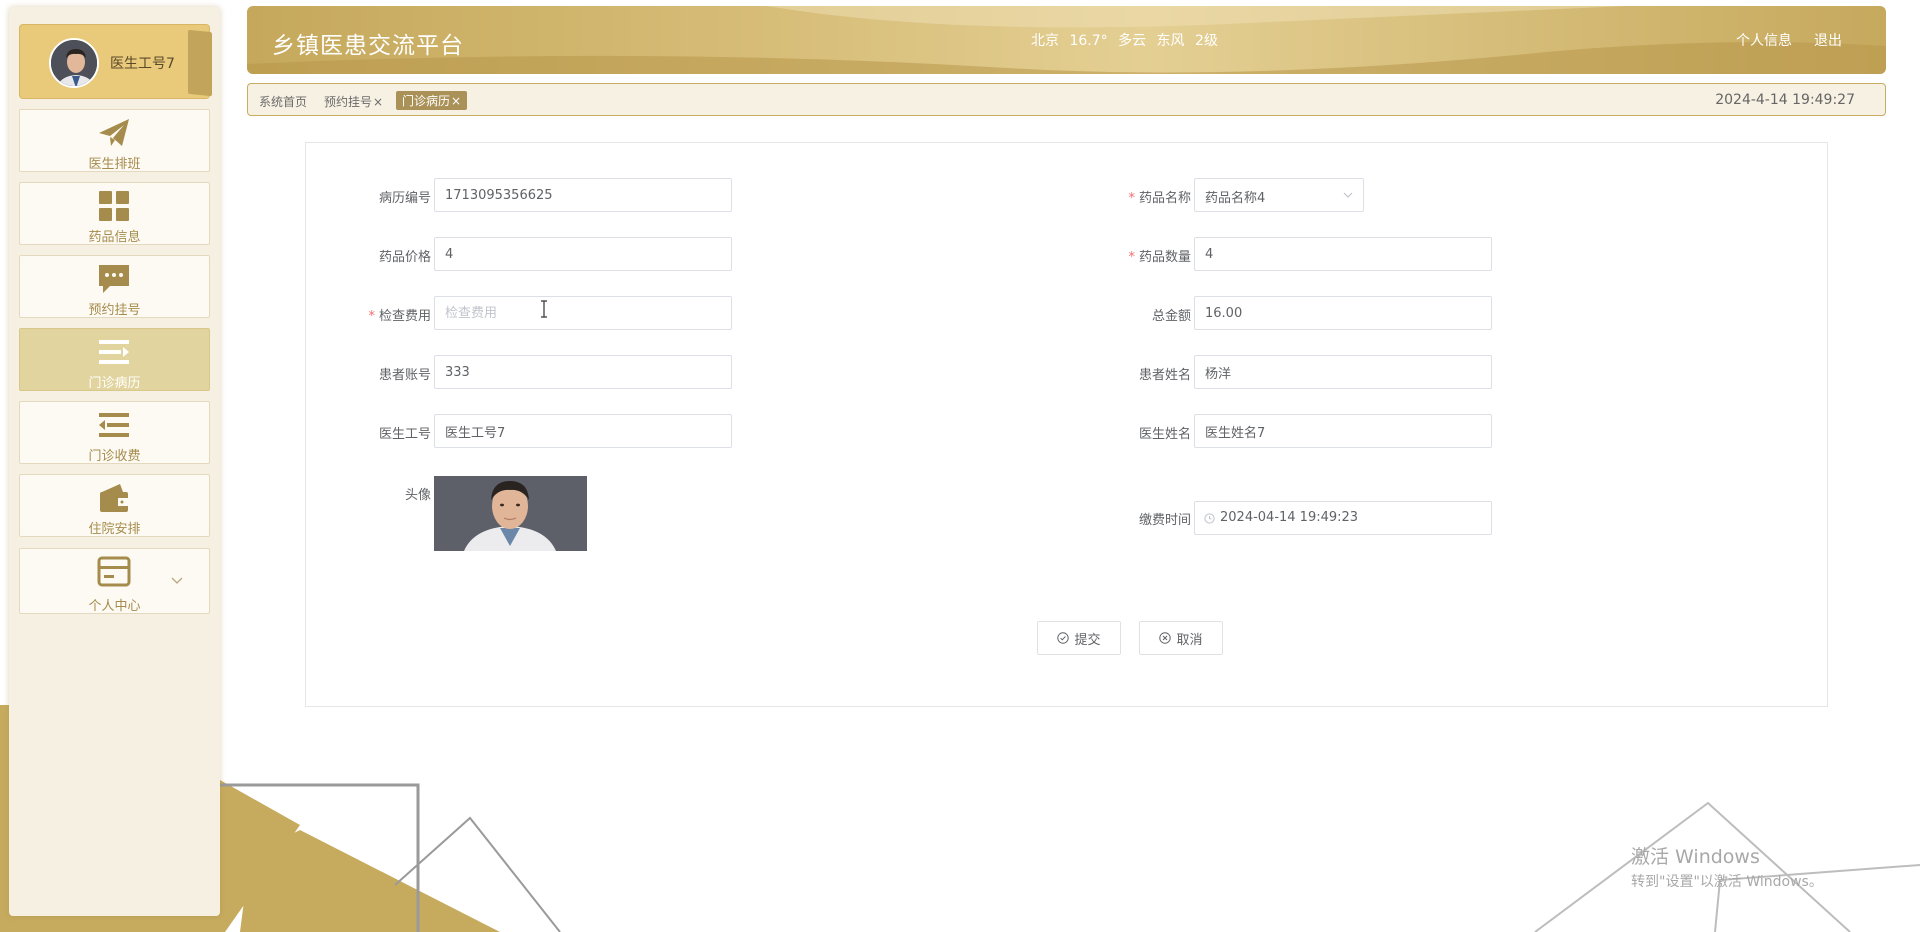  What do you see at coordinates (74, 63) in the screenshot?
I see `avatar` at bounding box center [74, 63].